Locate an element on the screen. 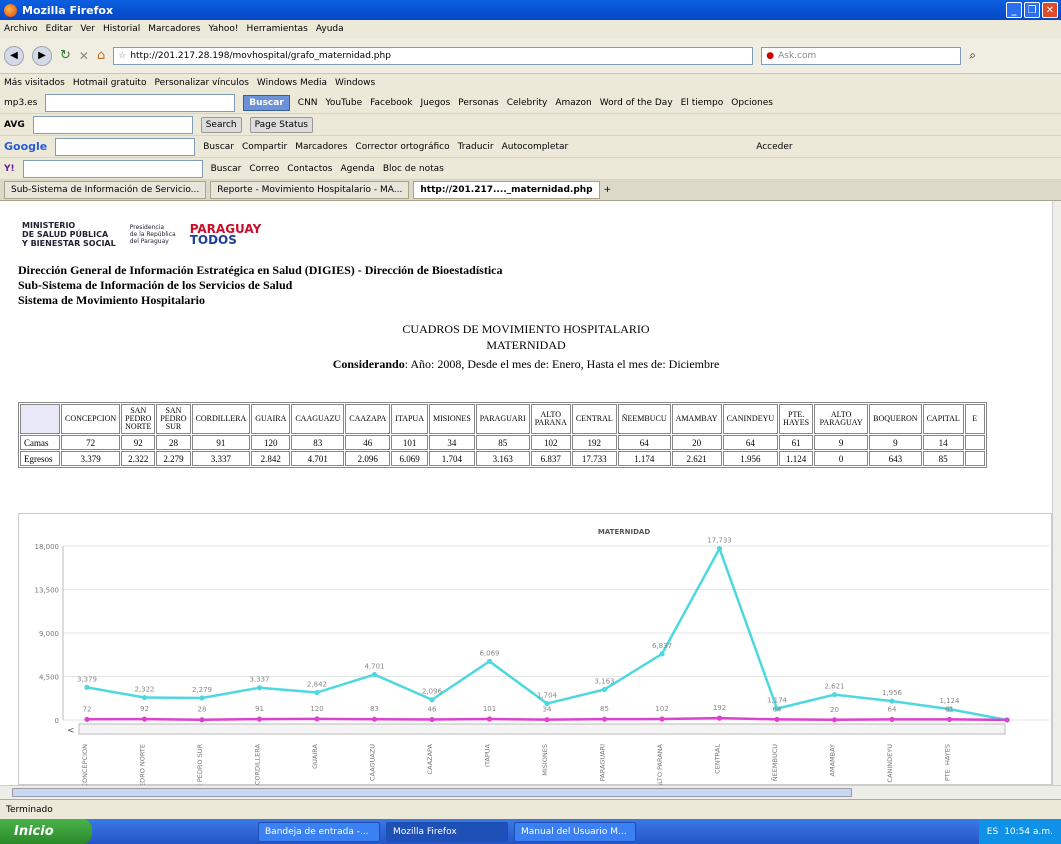 Image resolution: width=1061 pixels, height=844 pixels. menu-historial: Historial is located at coordinates (121, 29).